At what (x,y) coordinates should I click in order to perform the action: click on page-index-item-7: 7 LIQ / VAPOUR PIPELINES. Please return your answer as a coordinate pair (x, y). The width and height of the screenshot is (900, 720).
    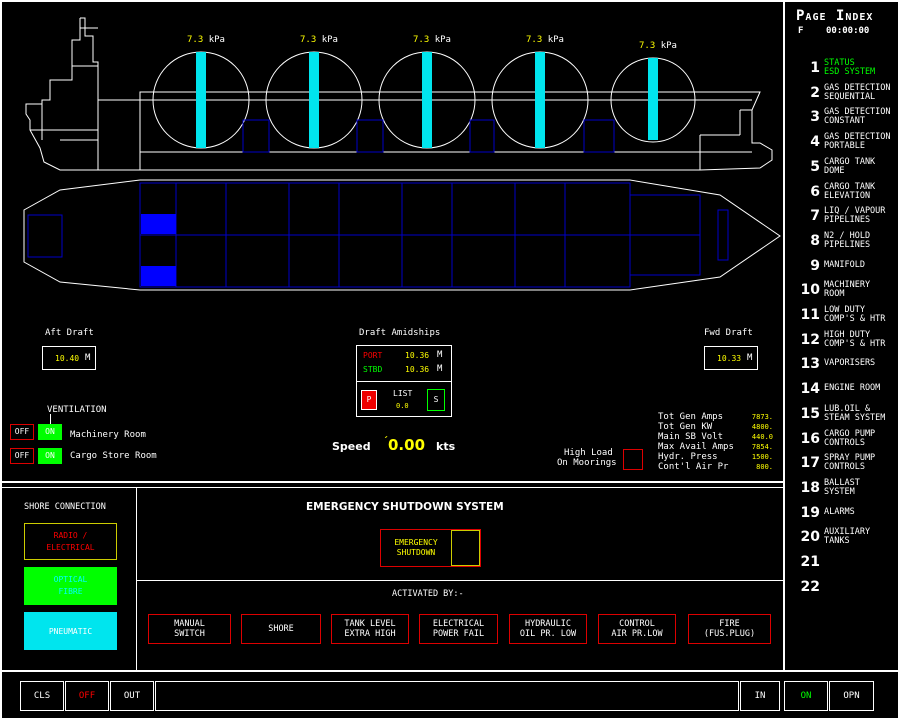
    Looking at the image, I should click on (841, 216).